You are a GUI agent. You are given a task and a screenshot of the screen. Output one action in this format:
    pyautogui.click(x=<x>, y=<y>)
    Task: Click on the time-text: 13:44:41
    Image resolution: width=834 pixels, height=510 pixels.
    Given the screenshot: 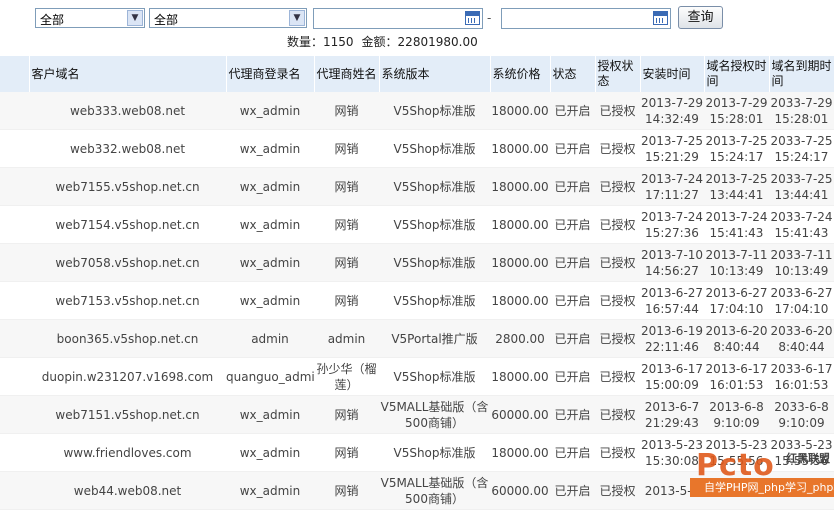 What is the action you would take?
    pyautogui.click(x=801, y=194)
    